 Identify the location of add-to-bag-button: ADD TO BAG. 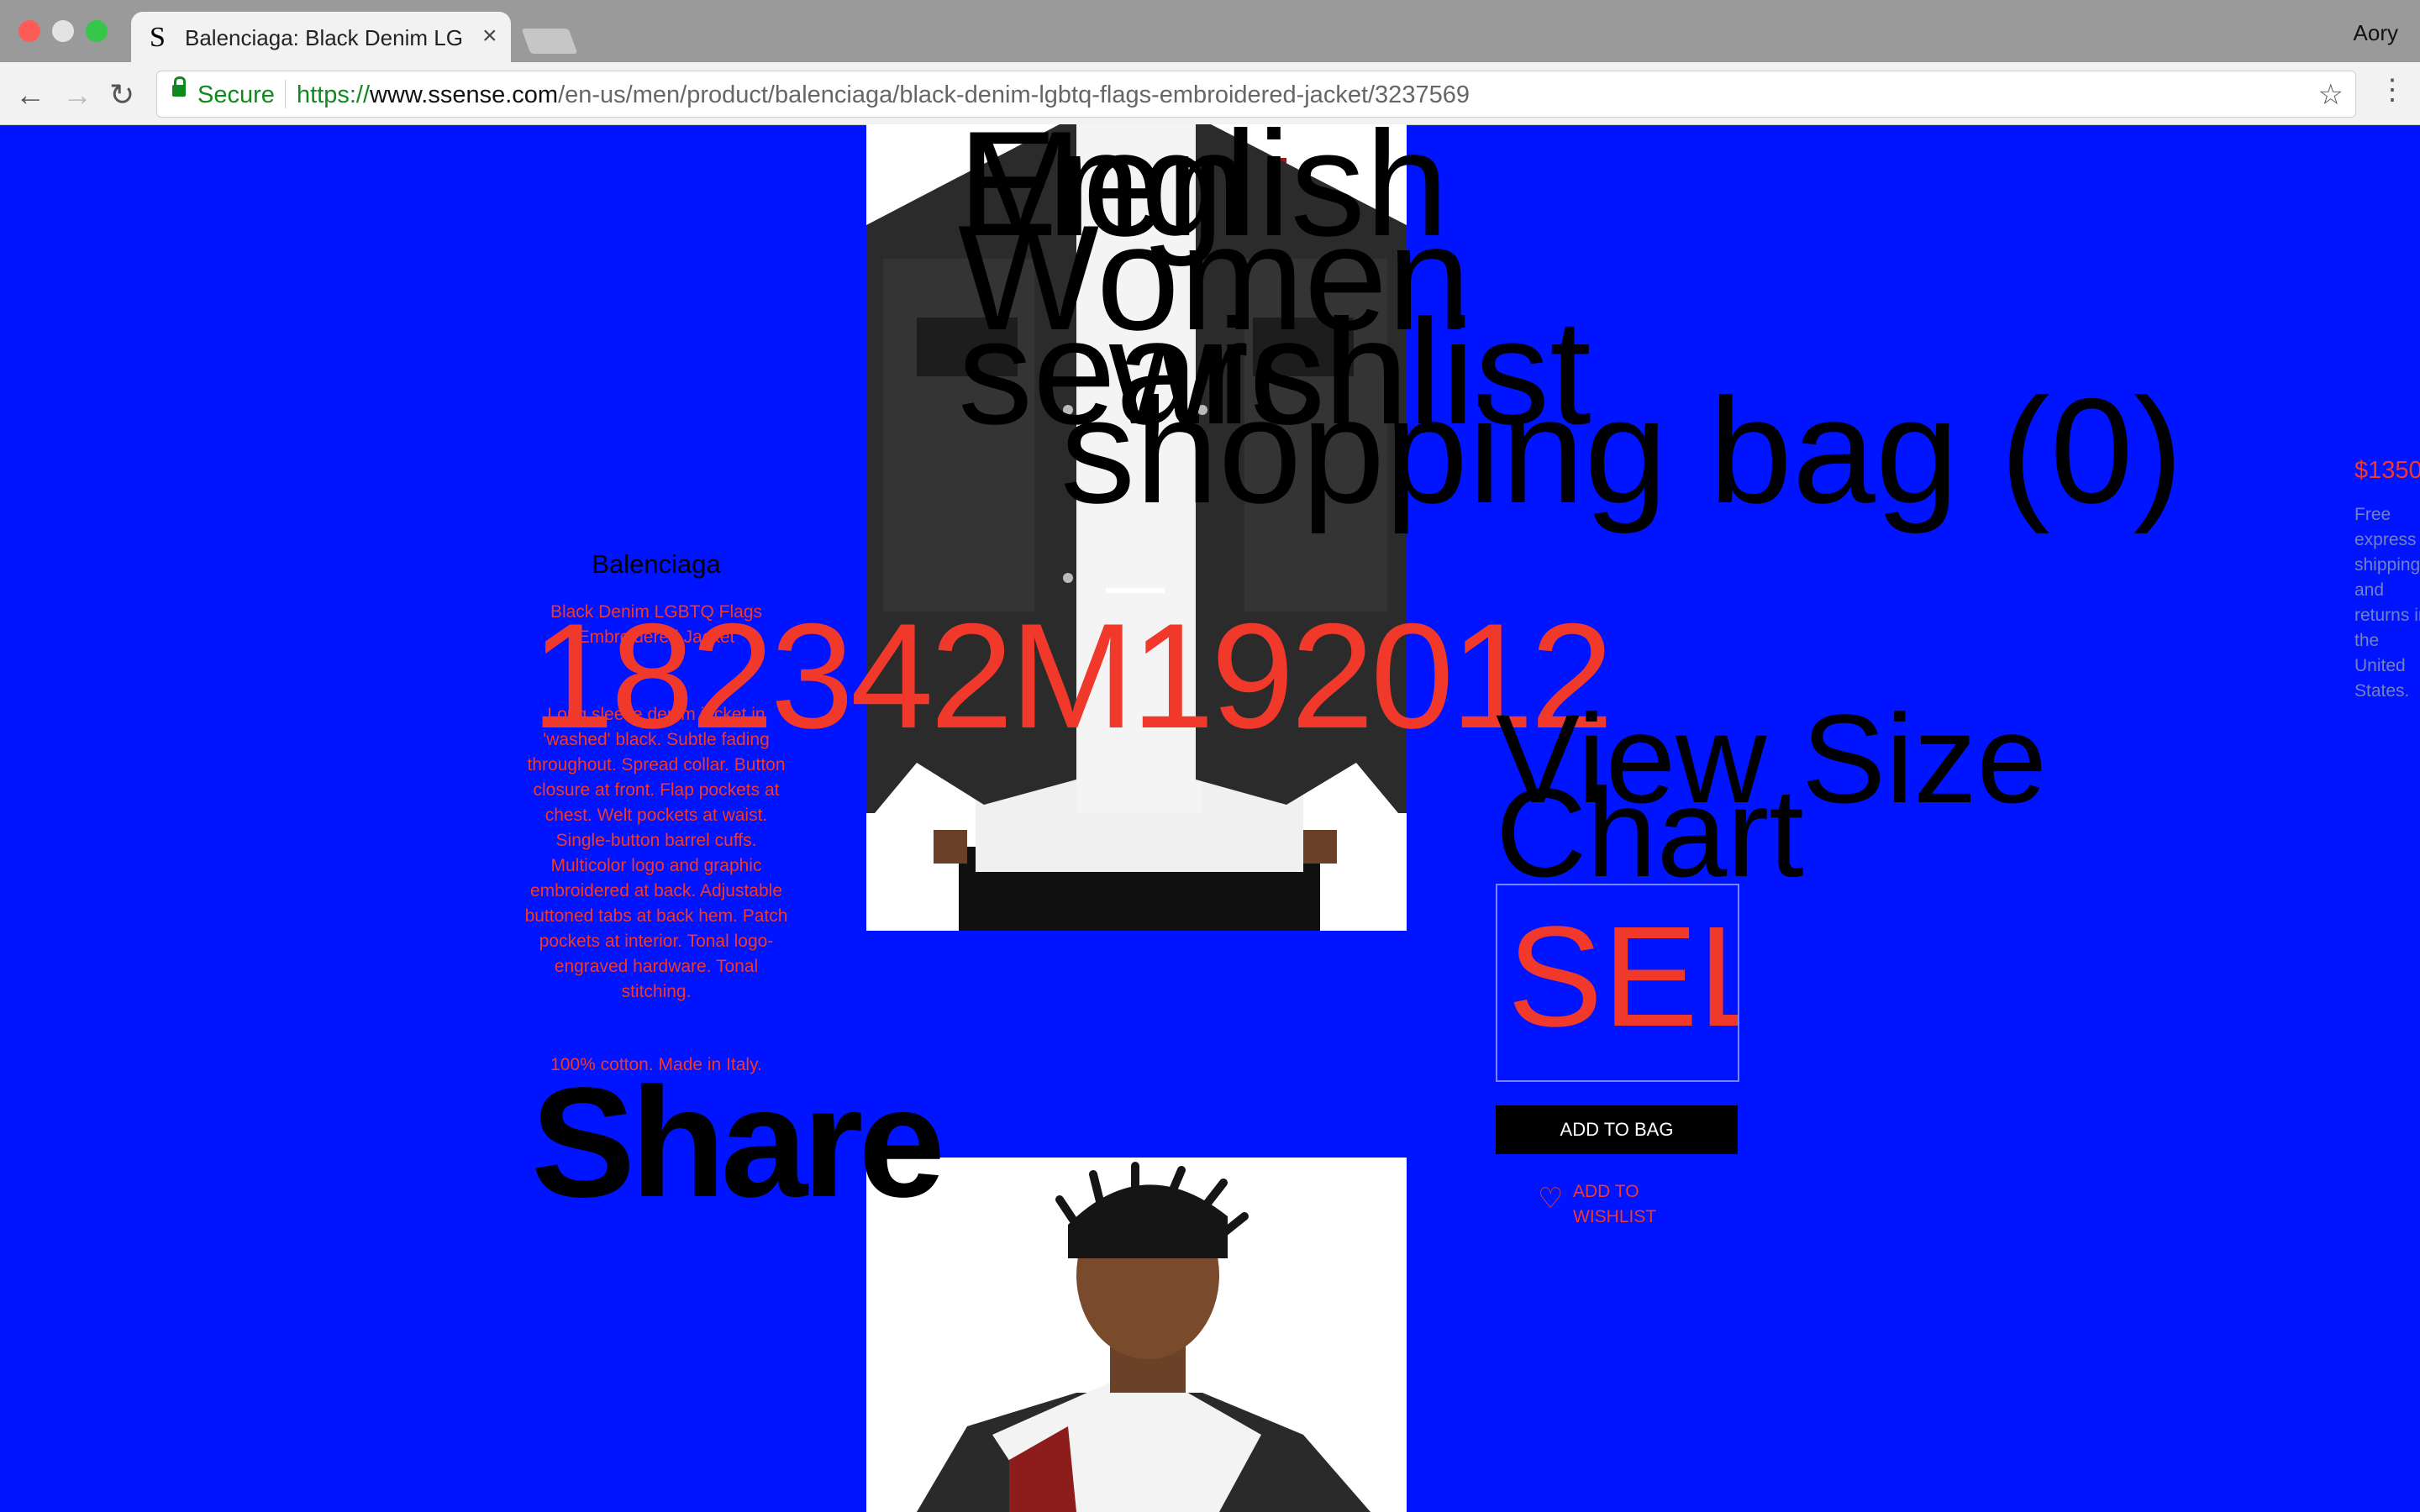
(1617, 1129).